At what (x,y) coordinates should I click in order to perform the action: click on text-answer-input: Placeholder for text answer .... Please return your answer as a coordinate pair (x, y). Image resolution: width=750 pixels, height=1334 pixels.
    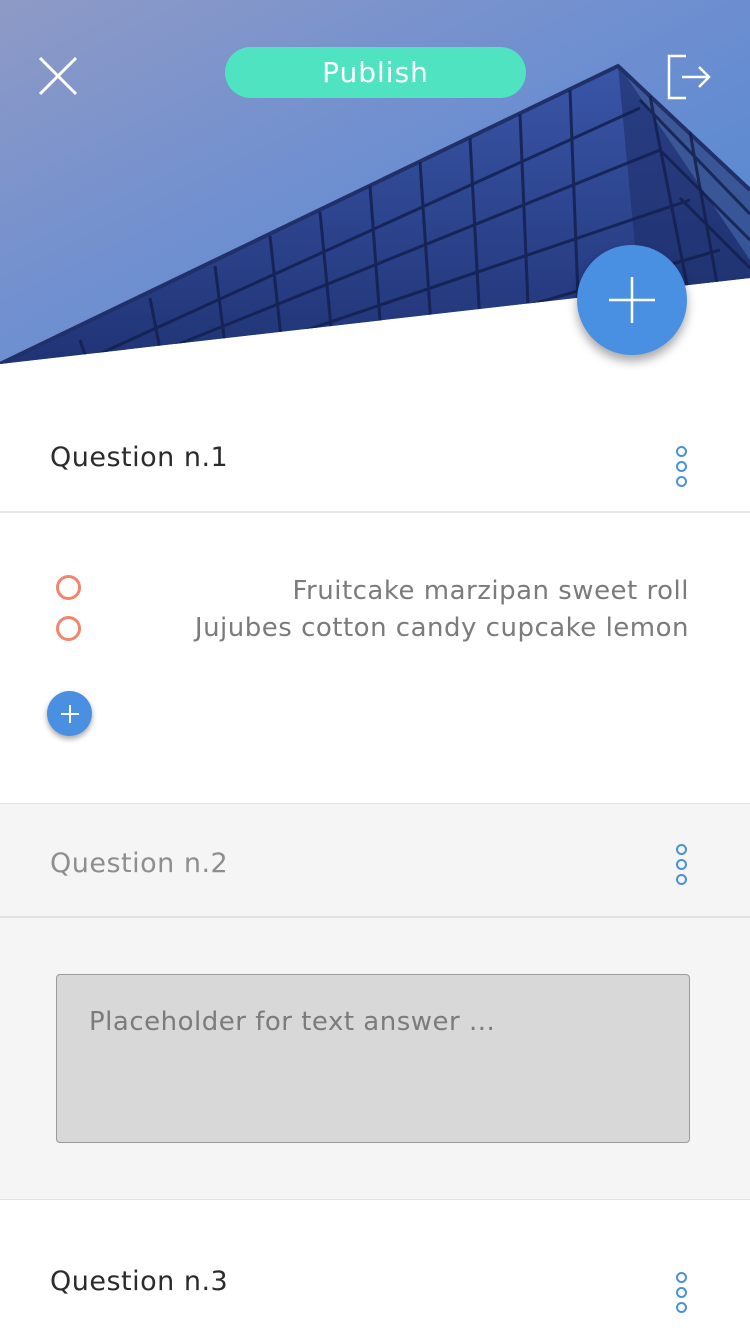
    Looking at the image, I should click on (373, 1058).